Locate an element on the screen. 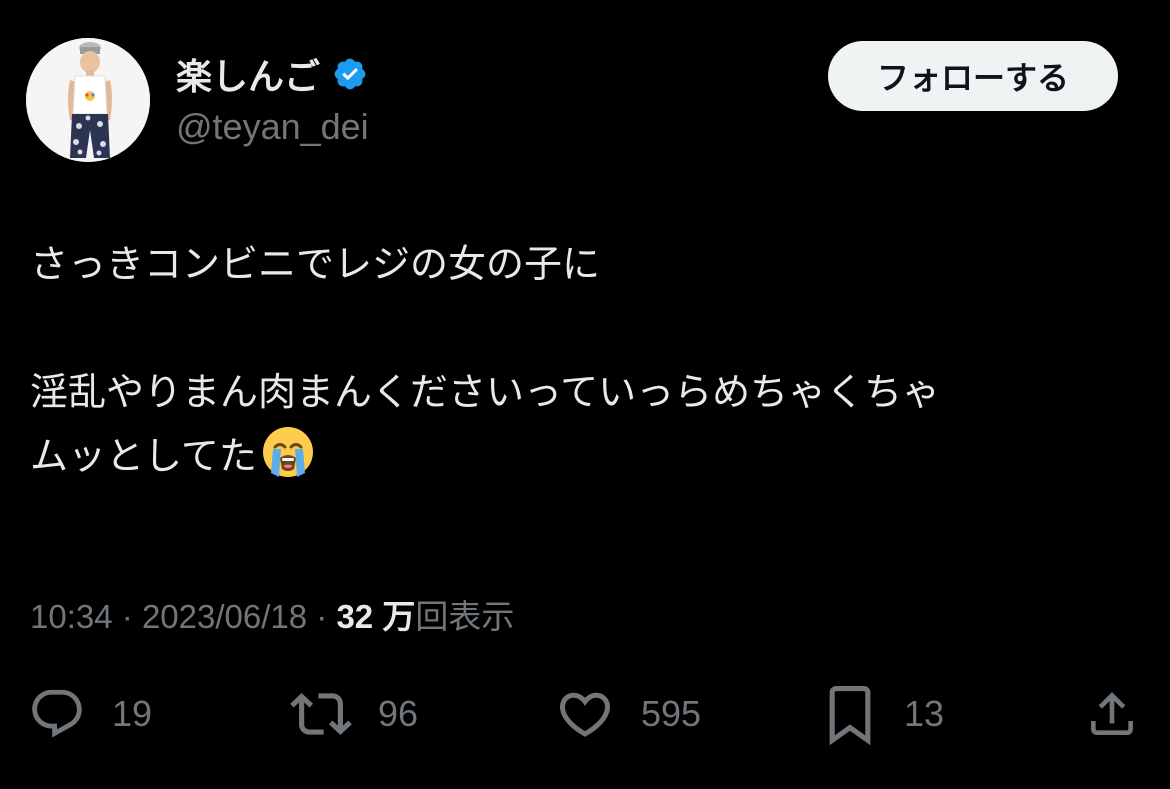 This screenshot has height=789, width=1170. tweet-time: 10:34 is located at coordinates (71, 616).